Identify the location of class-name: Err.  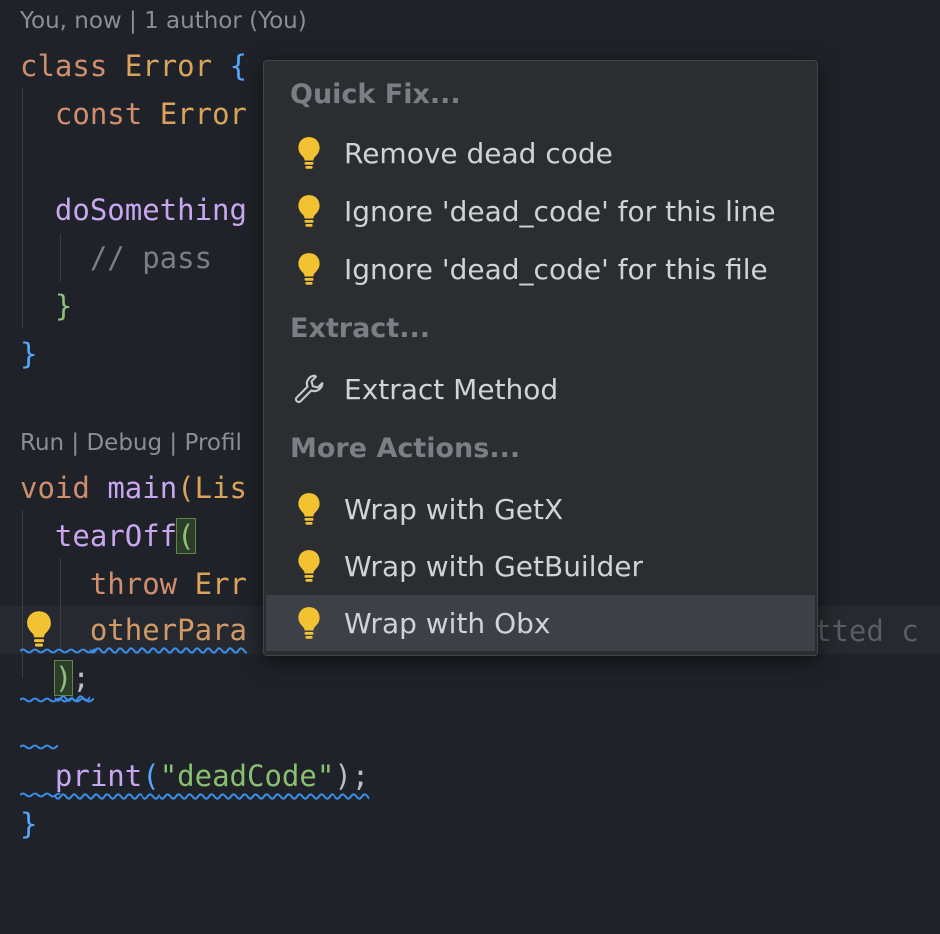
(221, 584).